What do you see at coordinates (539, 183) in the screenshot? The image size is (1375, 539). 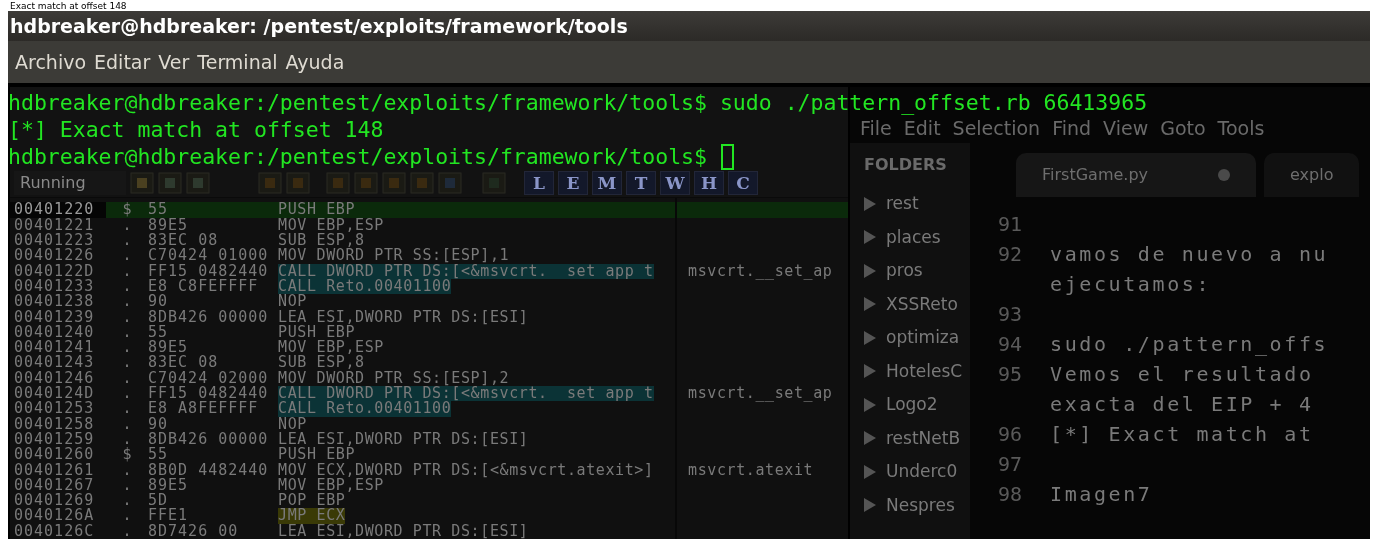 I see `toolbar-button: L` at bounding box center [539, 183].